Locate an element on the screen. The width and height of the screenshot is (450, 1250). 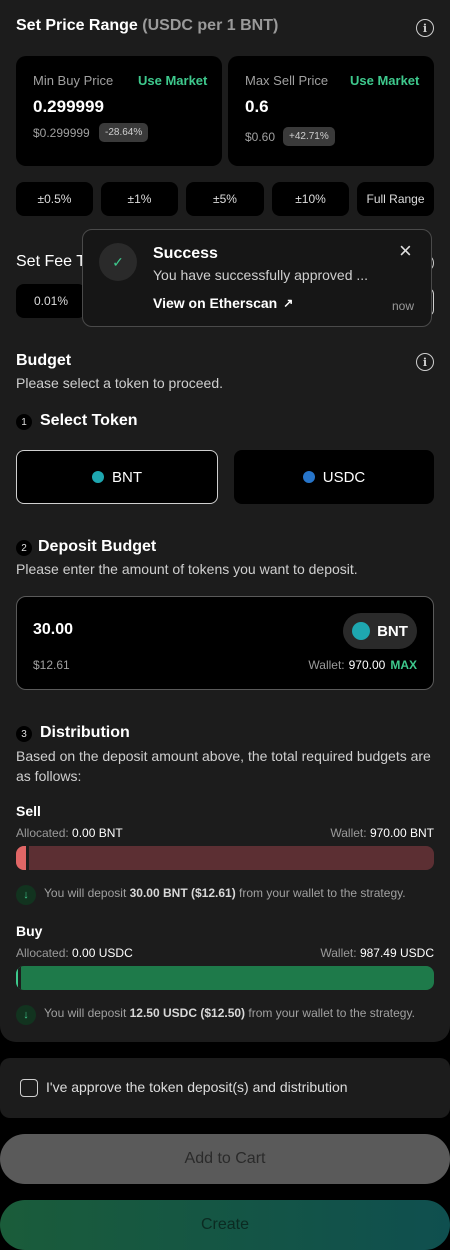
note-amount: 12.50 USDC is located at coordinates (163, 1013).